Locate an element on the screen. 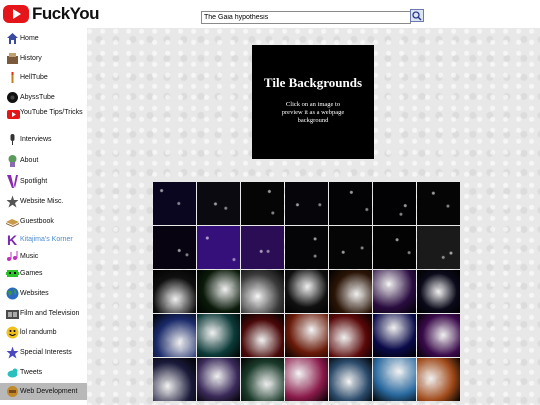 This screenshot has height=405, width=540. history-icon is located at coordinates (12, 58).